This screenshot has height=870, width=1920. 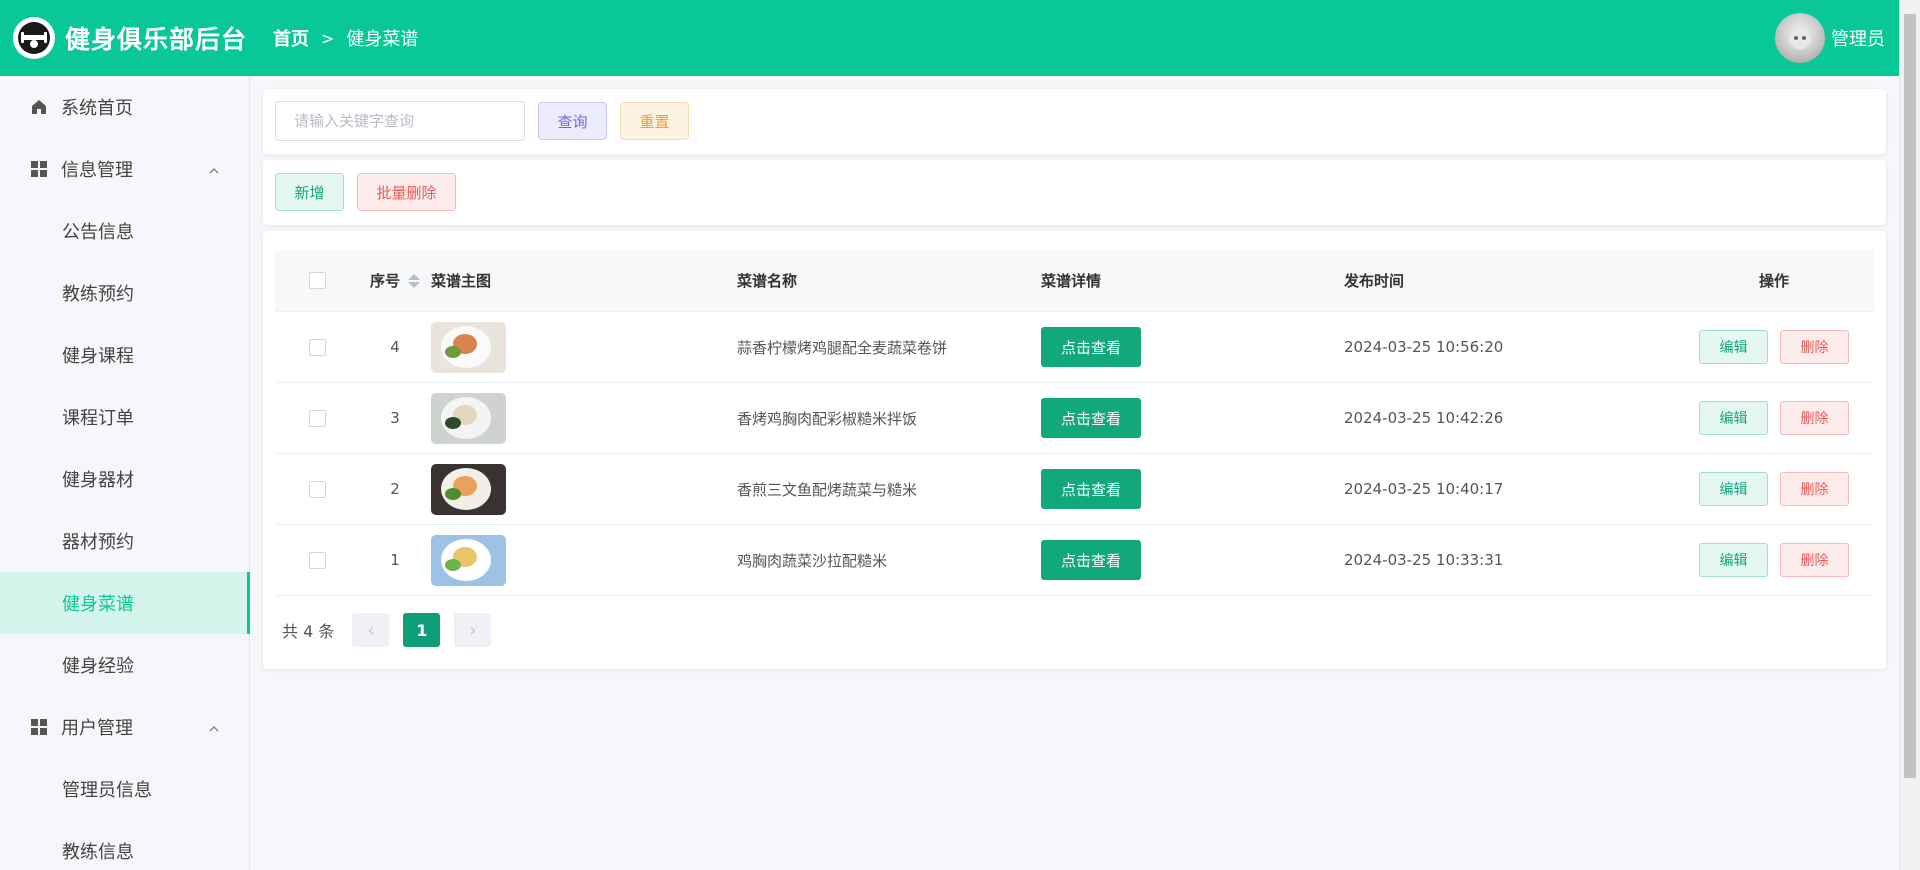 What do you see at coordinates (395, 489) in the screenshot?
I see `row-no: 2` at bounding box center [395, 489].